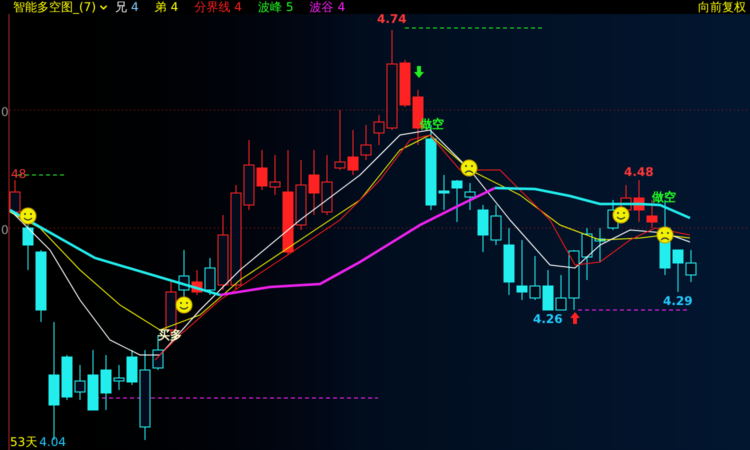  Describe the element at coordinates (54, 7) in the screenshot. I see `indicator-title: 智能多空图_(7)` at that location.